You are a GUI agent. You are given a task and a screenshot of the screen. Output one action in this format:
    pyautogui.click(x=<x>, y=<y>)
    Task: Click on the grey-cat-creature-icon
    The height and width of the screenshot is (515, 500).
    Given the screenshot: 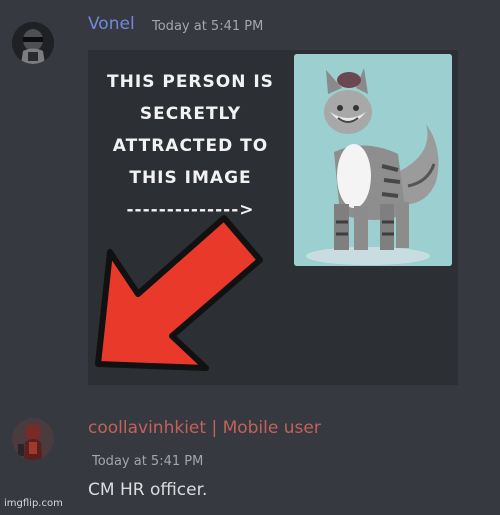 What is the action you would take?
    pyautogui.click(x=373, y=160)
    